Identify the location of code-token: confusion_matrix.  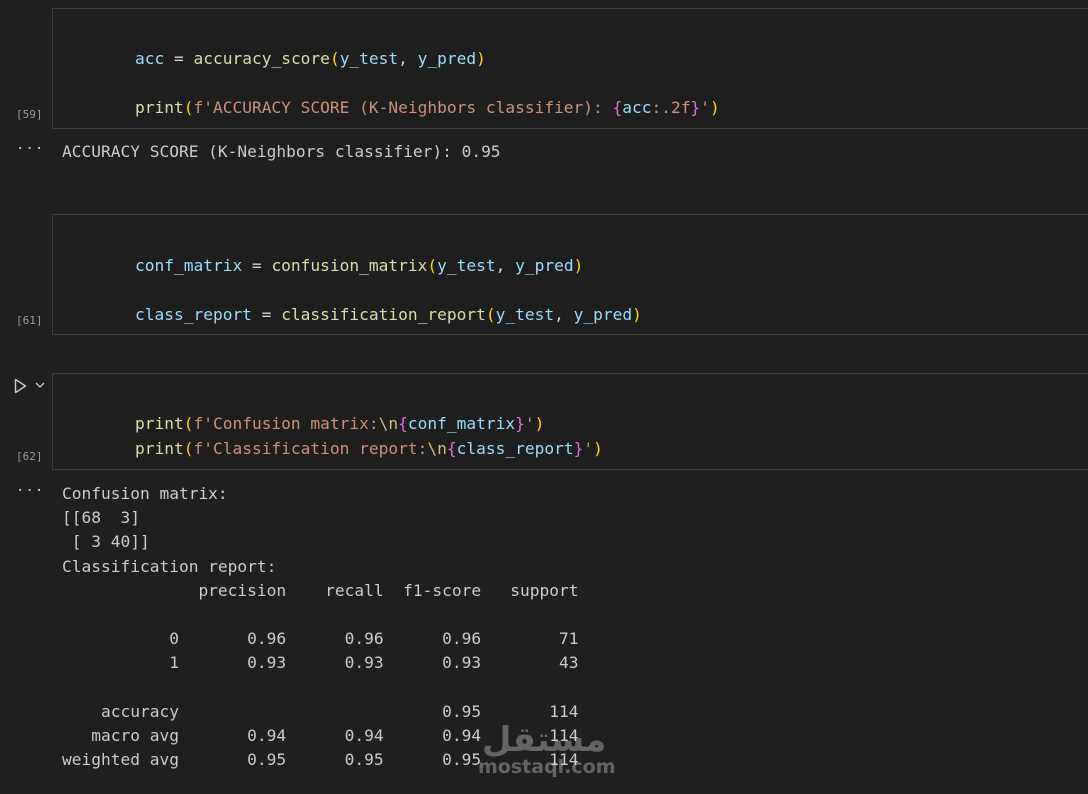
(349, 265).